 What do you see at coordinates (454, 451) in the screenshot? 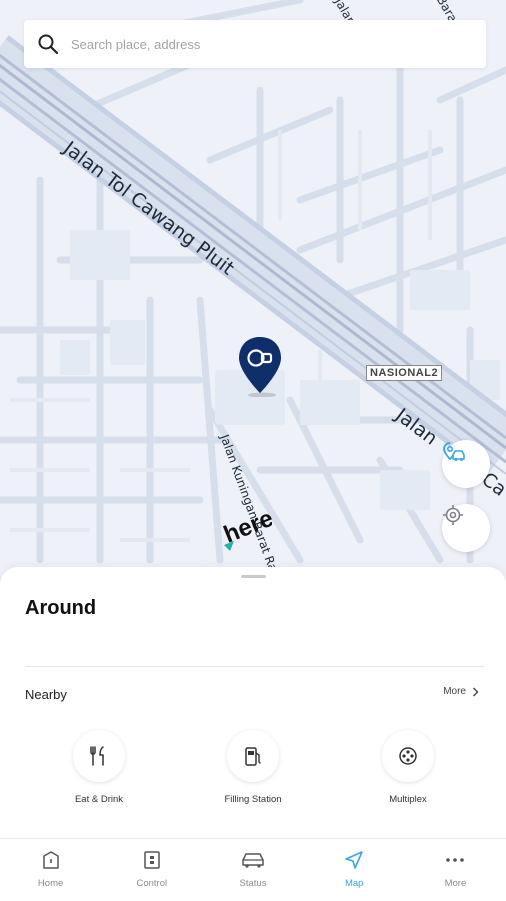
I see `car-location-icon` at bounding box center [454, 451].